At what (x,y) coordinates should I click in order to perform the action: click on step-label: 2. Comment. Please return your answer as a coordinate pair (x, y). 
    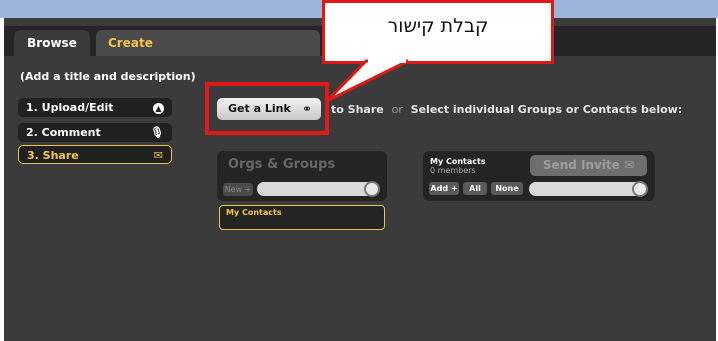
    Looking at the image, I should click on (63, 132).